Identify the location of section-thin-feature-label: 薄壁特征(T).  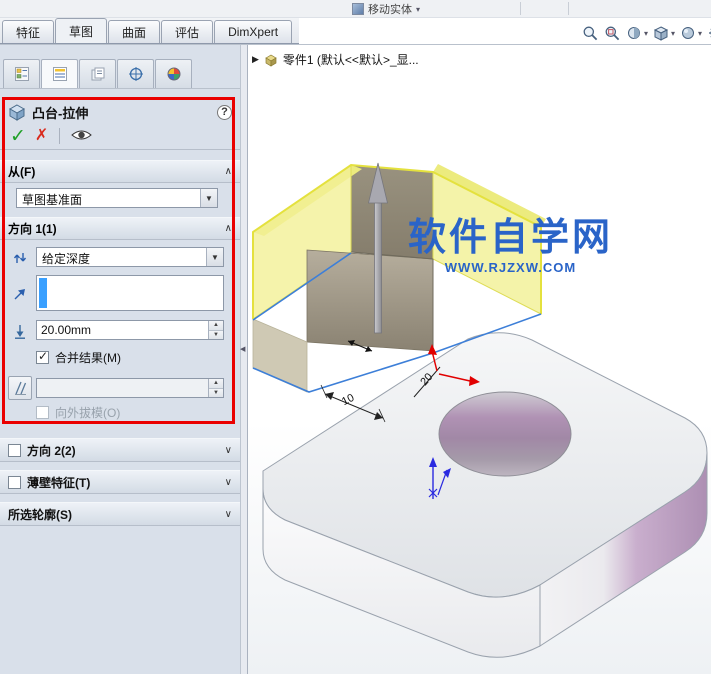
(59, 482).